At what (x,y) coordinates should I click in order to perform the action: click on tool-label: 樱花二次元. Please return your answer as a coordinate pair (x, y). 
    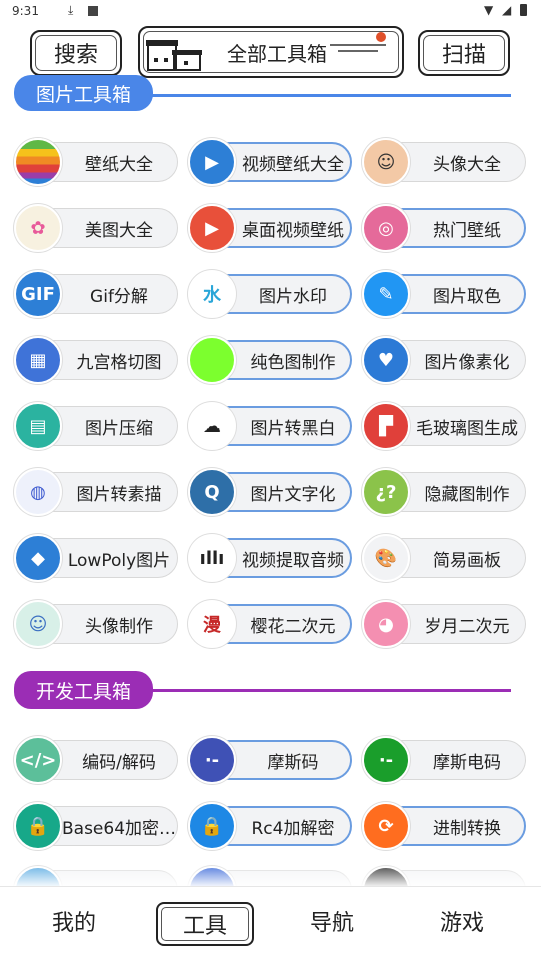
    Looking at the image, I should click on (293, 626).